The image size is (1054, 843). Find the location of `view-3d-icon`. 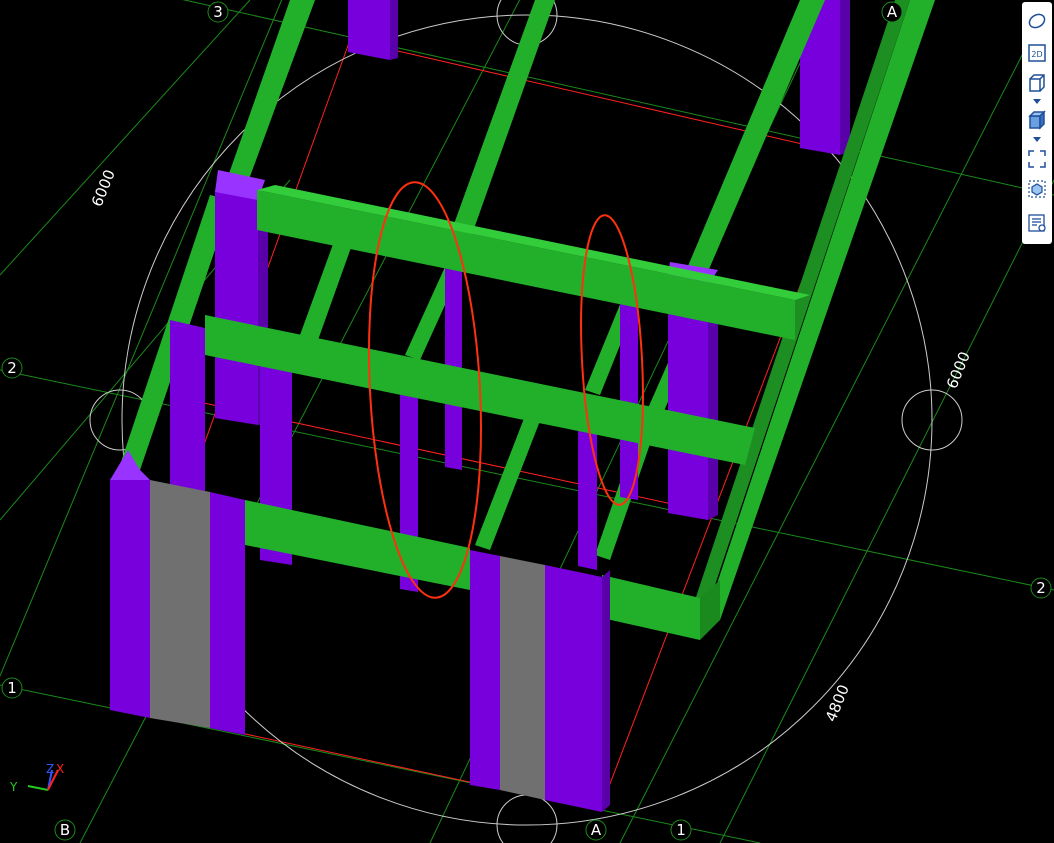

view-3d-icon is located at coordinates (1037, 83).